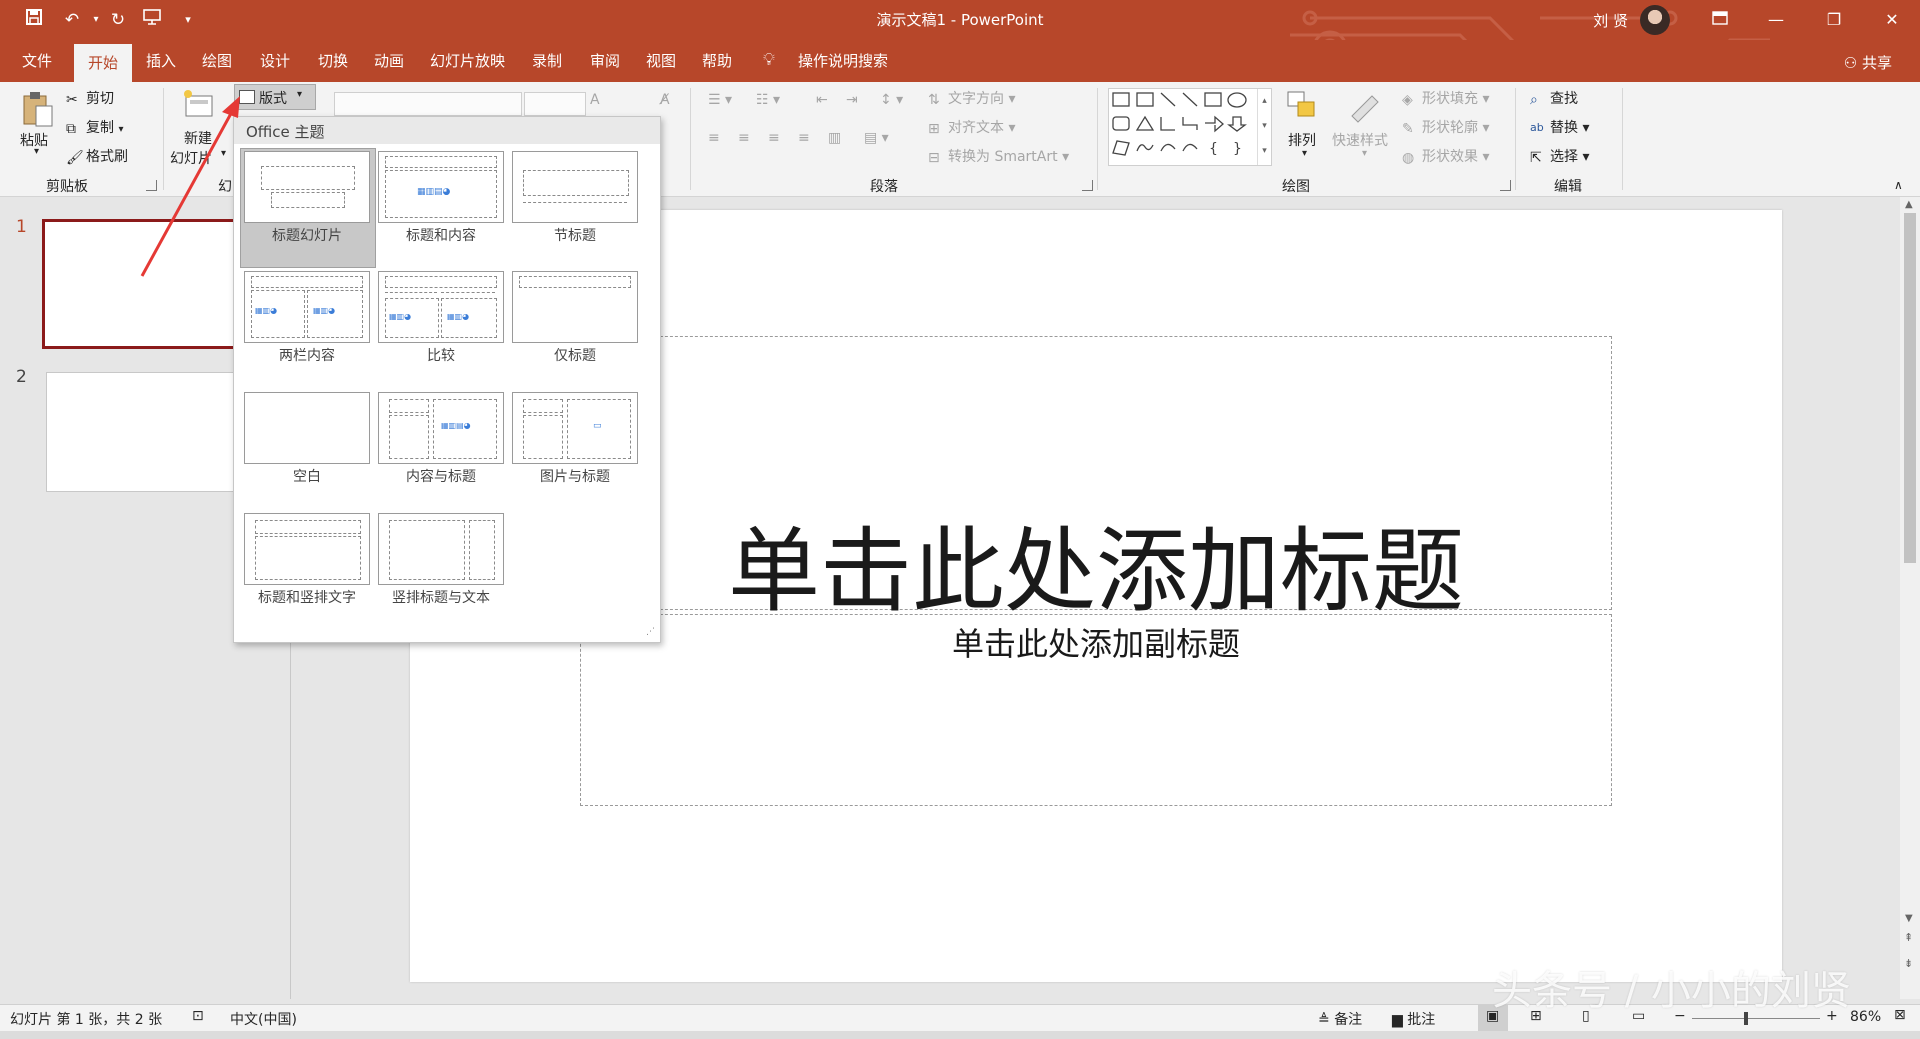  I want to click on layout-blank, so click(307, 428).